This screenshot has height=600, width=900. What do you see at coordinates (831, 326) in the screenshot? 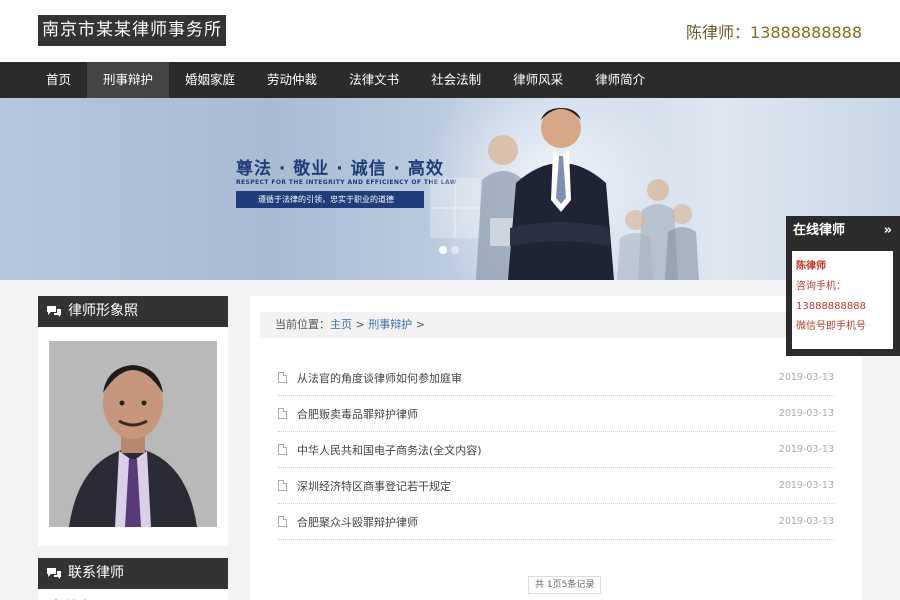
I see `online-wechat-note: 微信号即手机号` at bounding box center [831, 326].